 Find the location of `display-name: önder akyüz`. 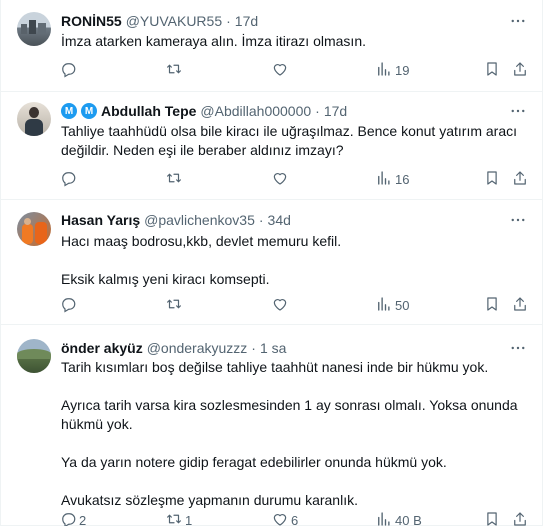

display-name: önder akyüz is located at coordinates (102, 348).